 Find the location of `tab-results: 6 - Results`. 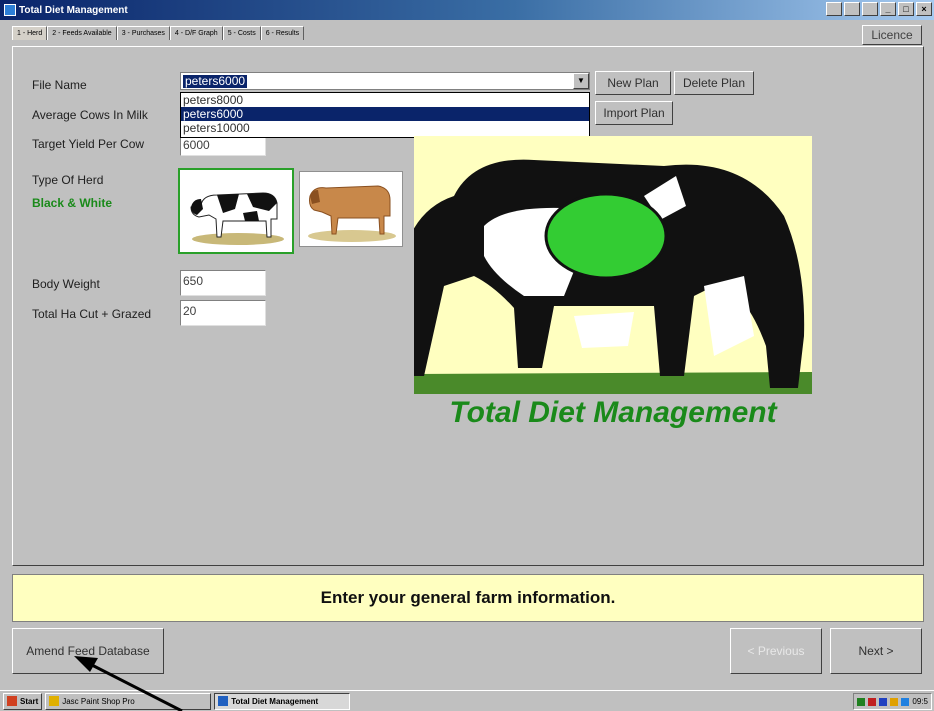

tab-results: 6 - Results is located at coordinates (282, 33).